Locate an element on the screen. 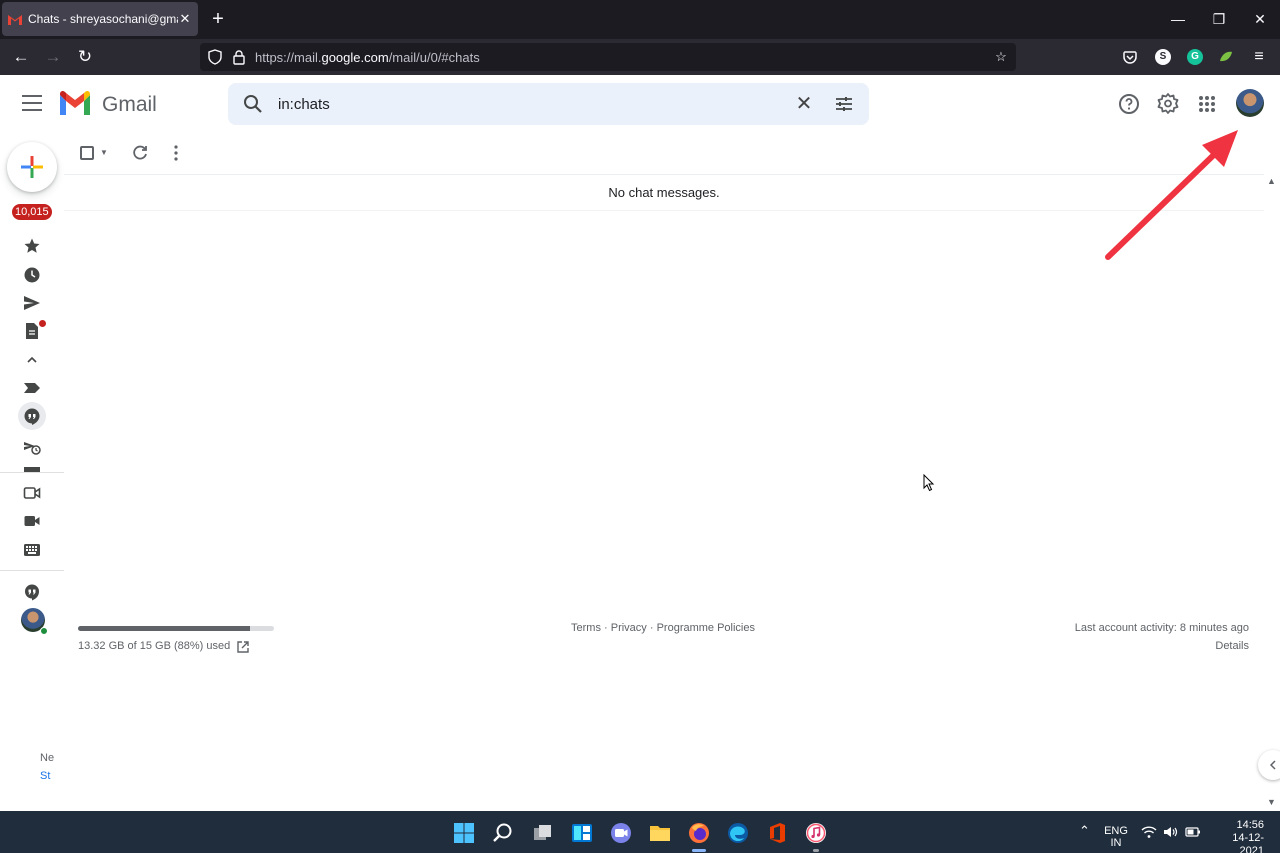 Image resolution: width=1280 pixels, height=853 pixels. gmail-logo-icon is located at coordinates (75, 104).